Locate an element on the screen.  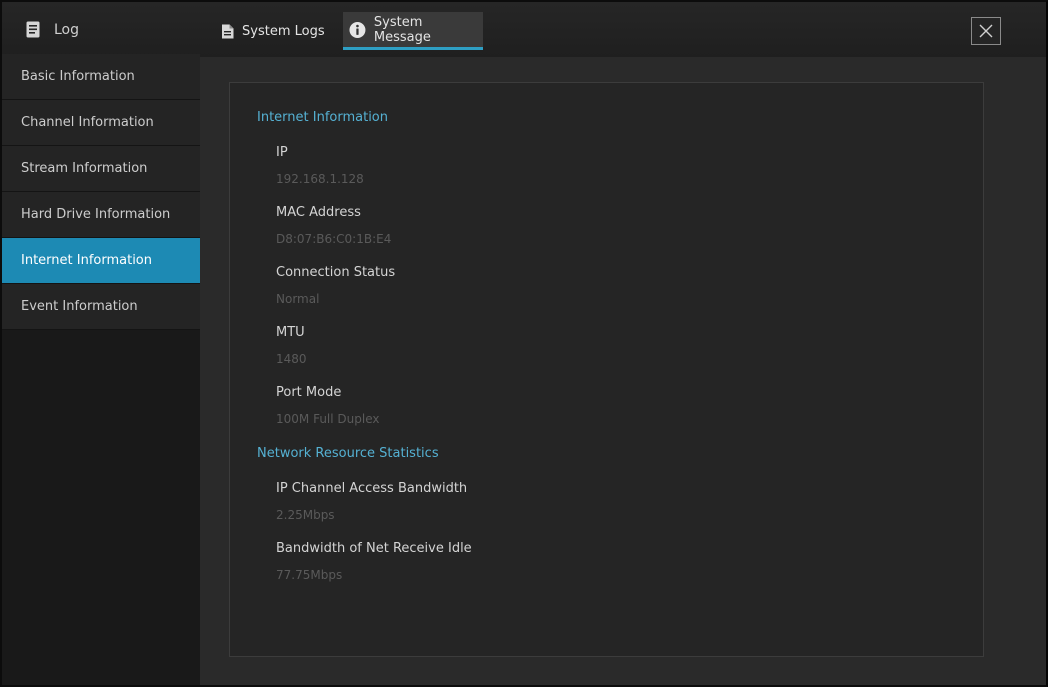
field-value-ip: 192.168.1.128 is located at coordinates (320, 179).